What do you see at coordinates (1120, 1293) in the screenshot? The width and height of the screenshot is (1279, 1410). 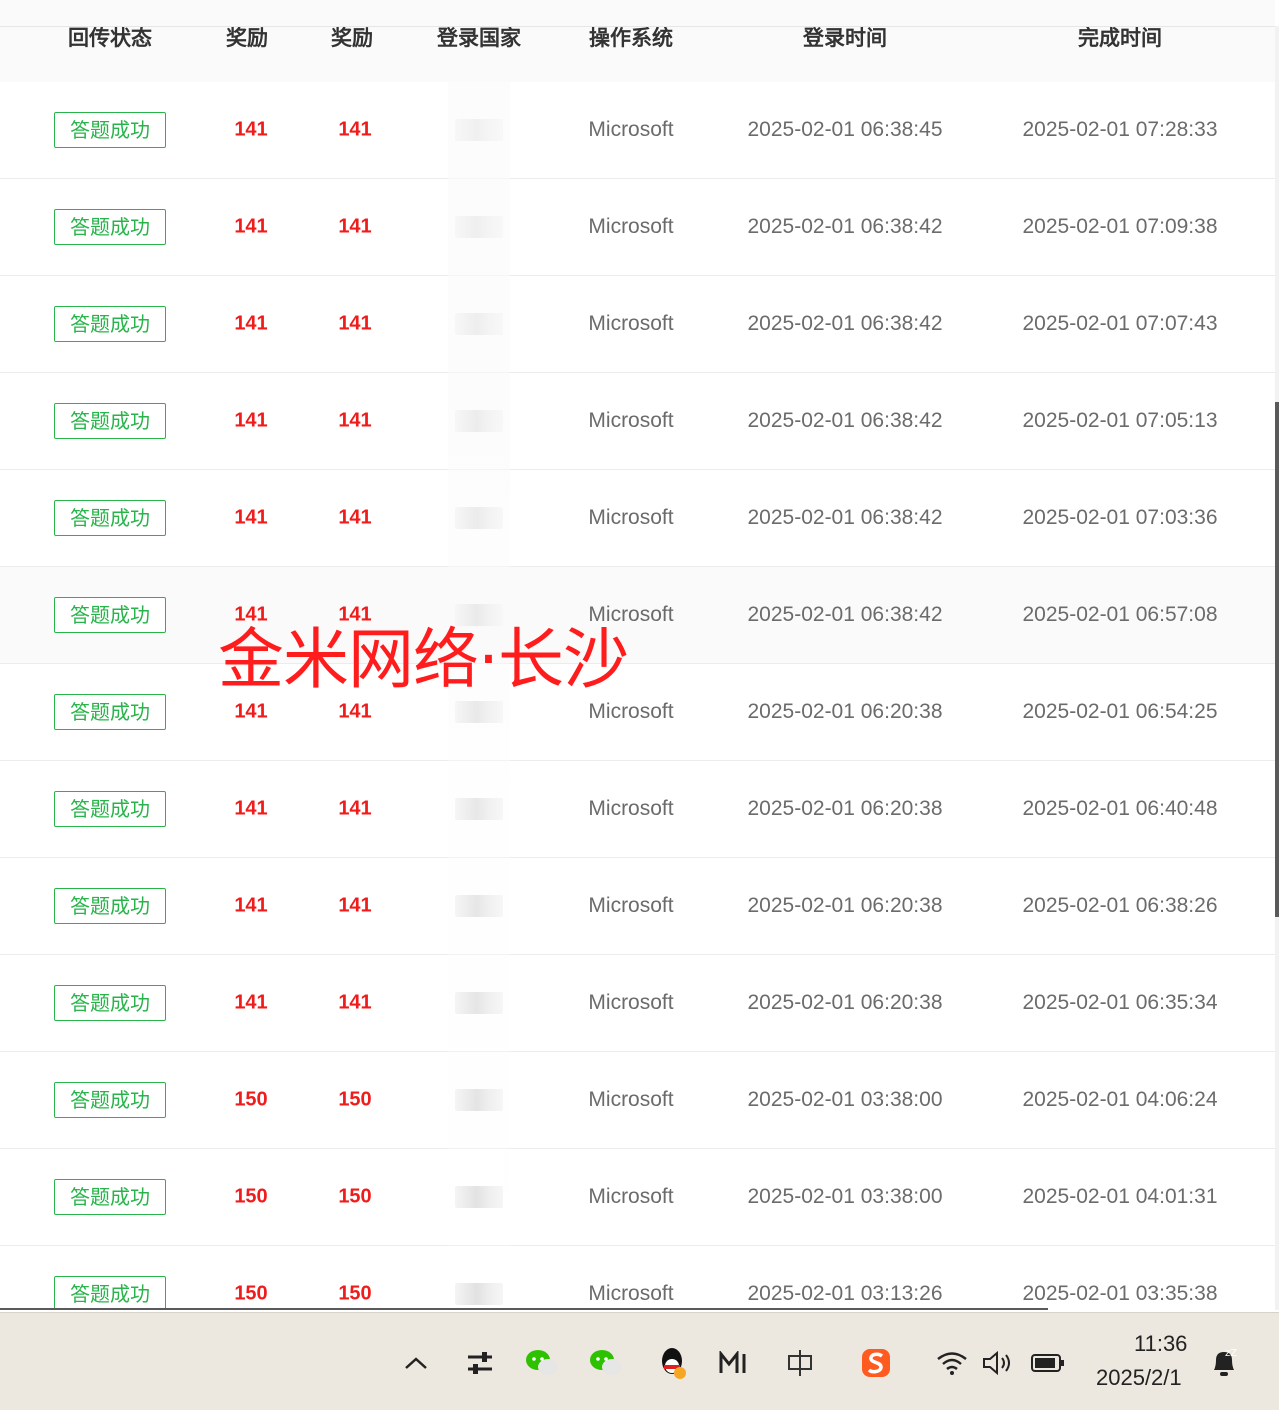 I see `finish-time: 2025-02-01 03:35:38` at bounding box center [1120, 1293].